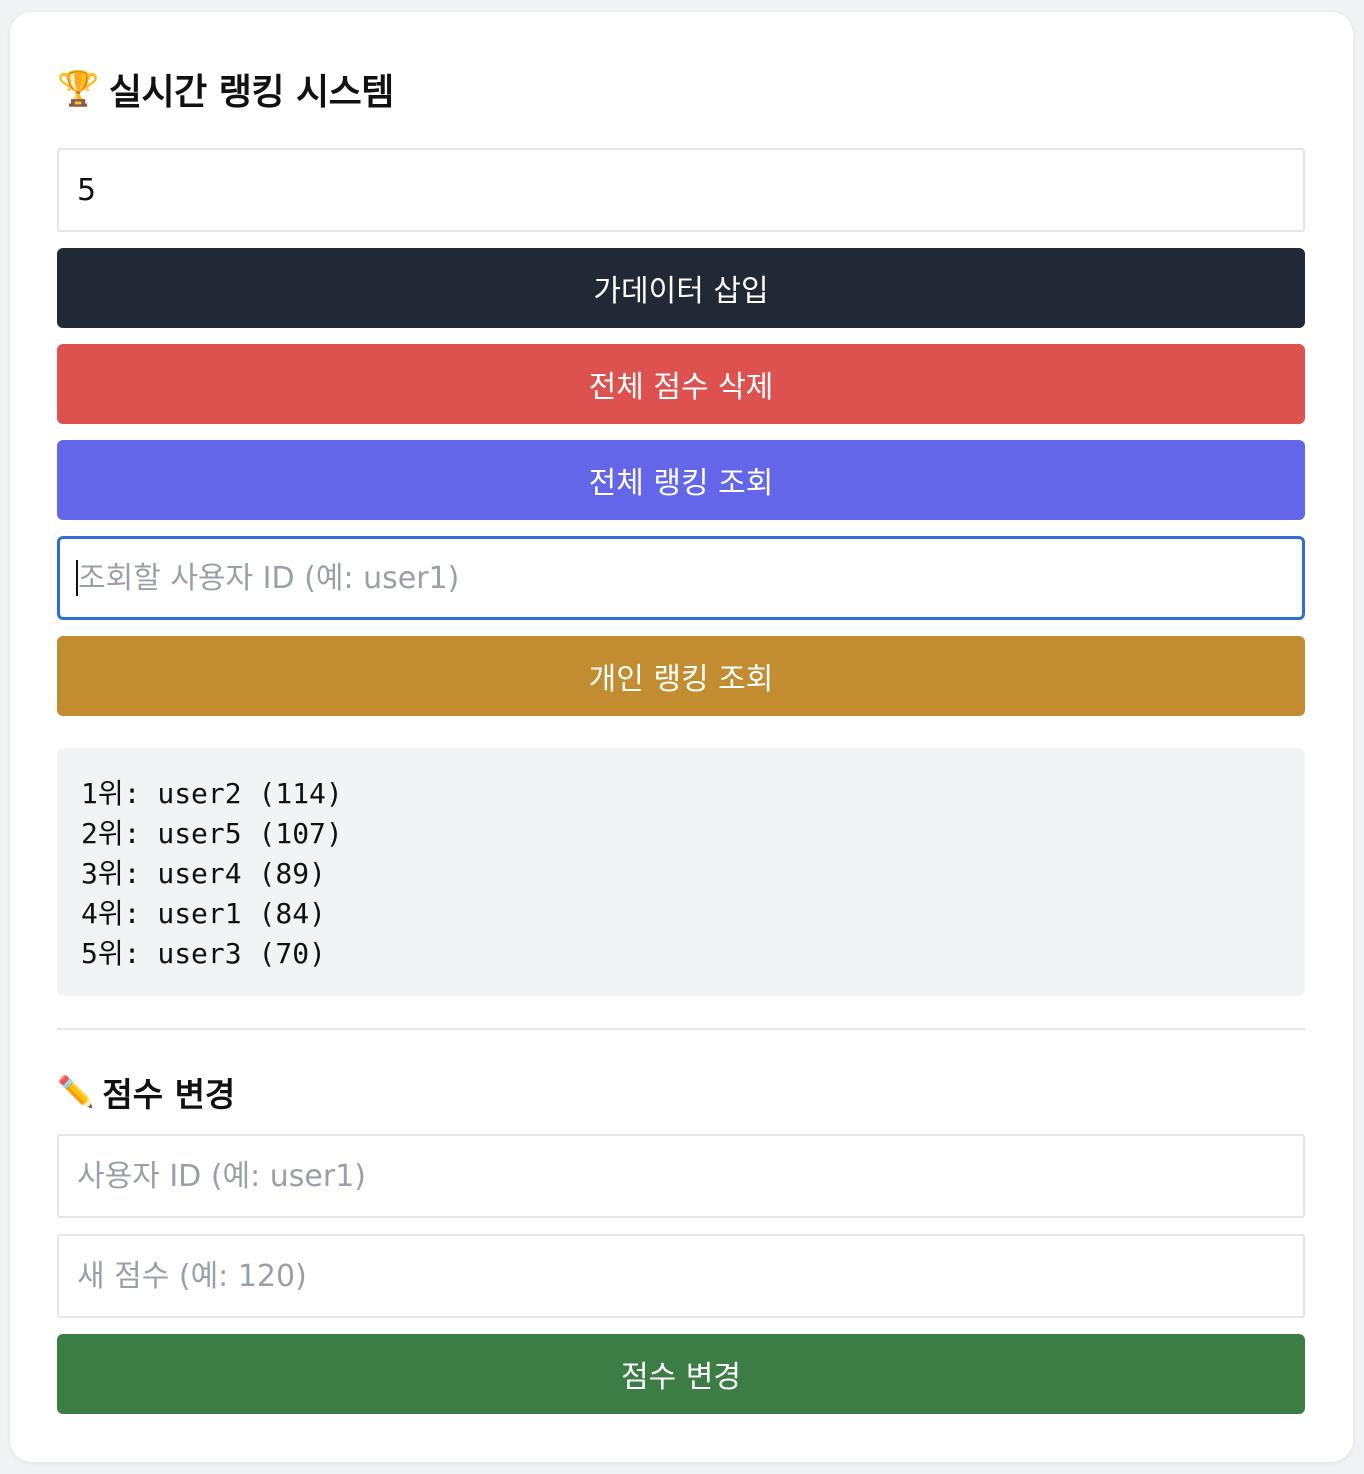 The width and height of the screenshot is (1364, 1474). I want to click on ranking-line: 3위: user4 (89), so click(203, 873).